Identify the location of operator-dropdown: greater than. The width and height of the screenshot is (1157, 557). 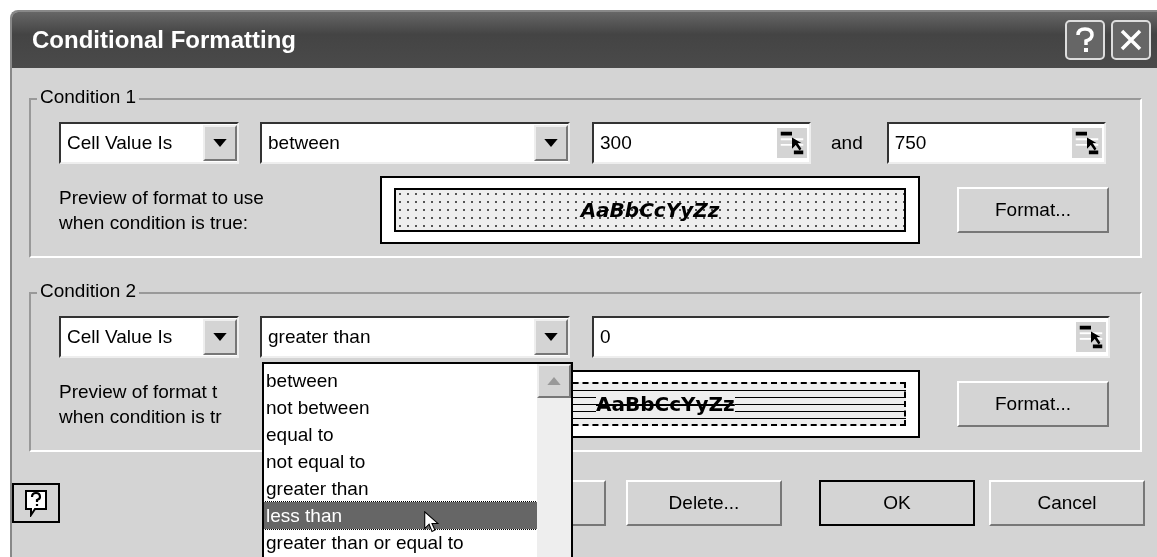
(415, 337).